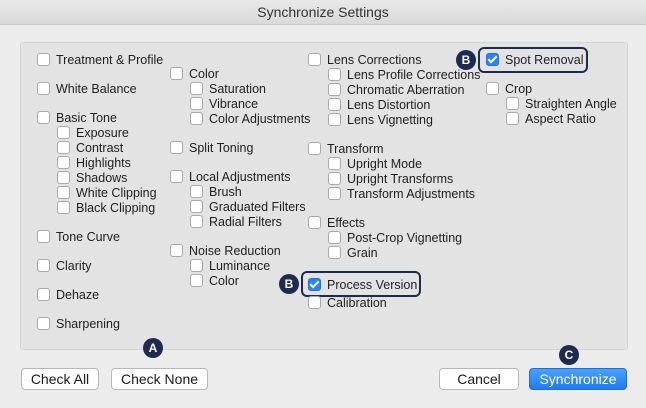 The width and height of the screenshot is (646, 408). I want to click on option-vibrance: Vibrance, so click(224, 103).